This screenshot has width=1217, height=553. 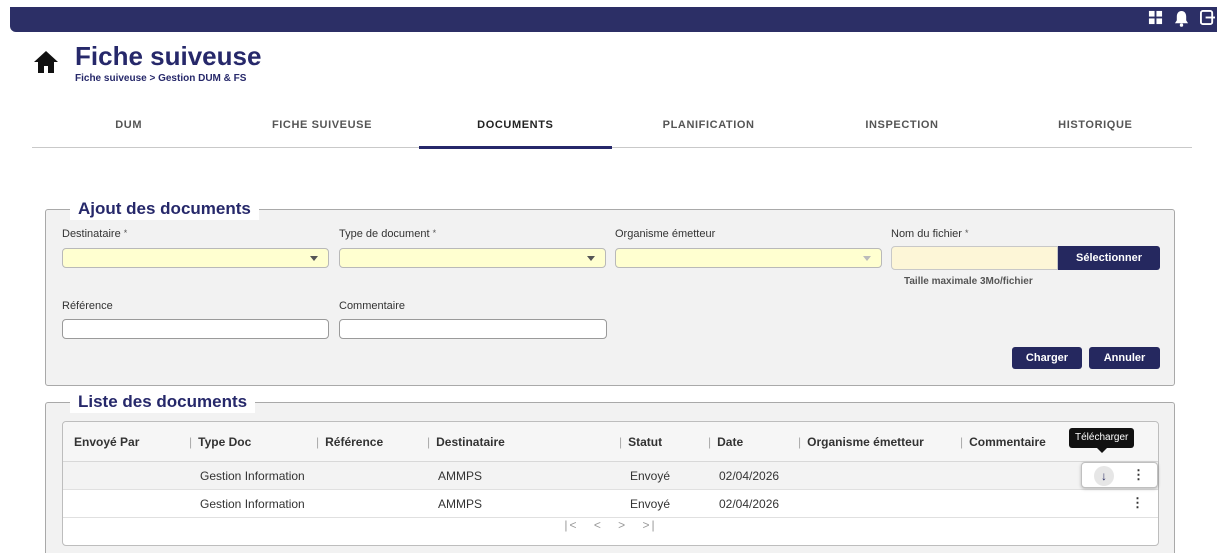 I want to click on documents-list-legend: Liste des documents, so click(x=163, y=402).